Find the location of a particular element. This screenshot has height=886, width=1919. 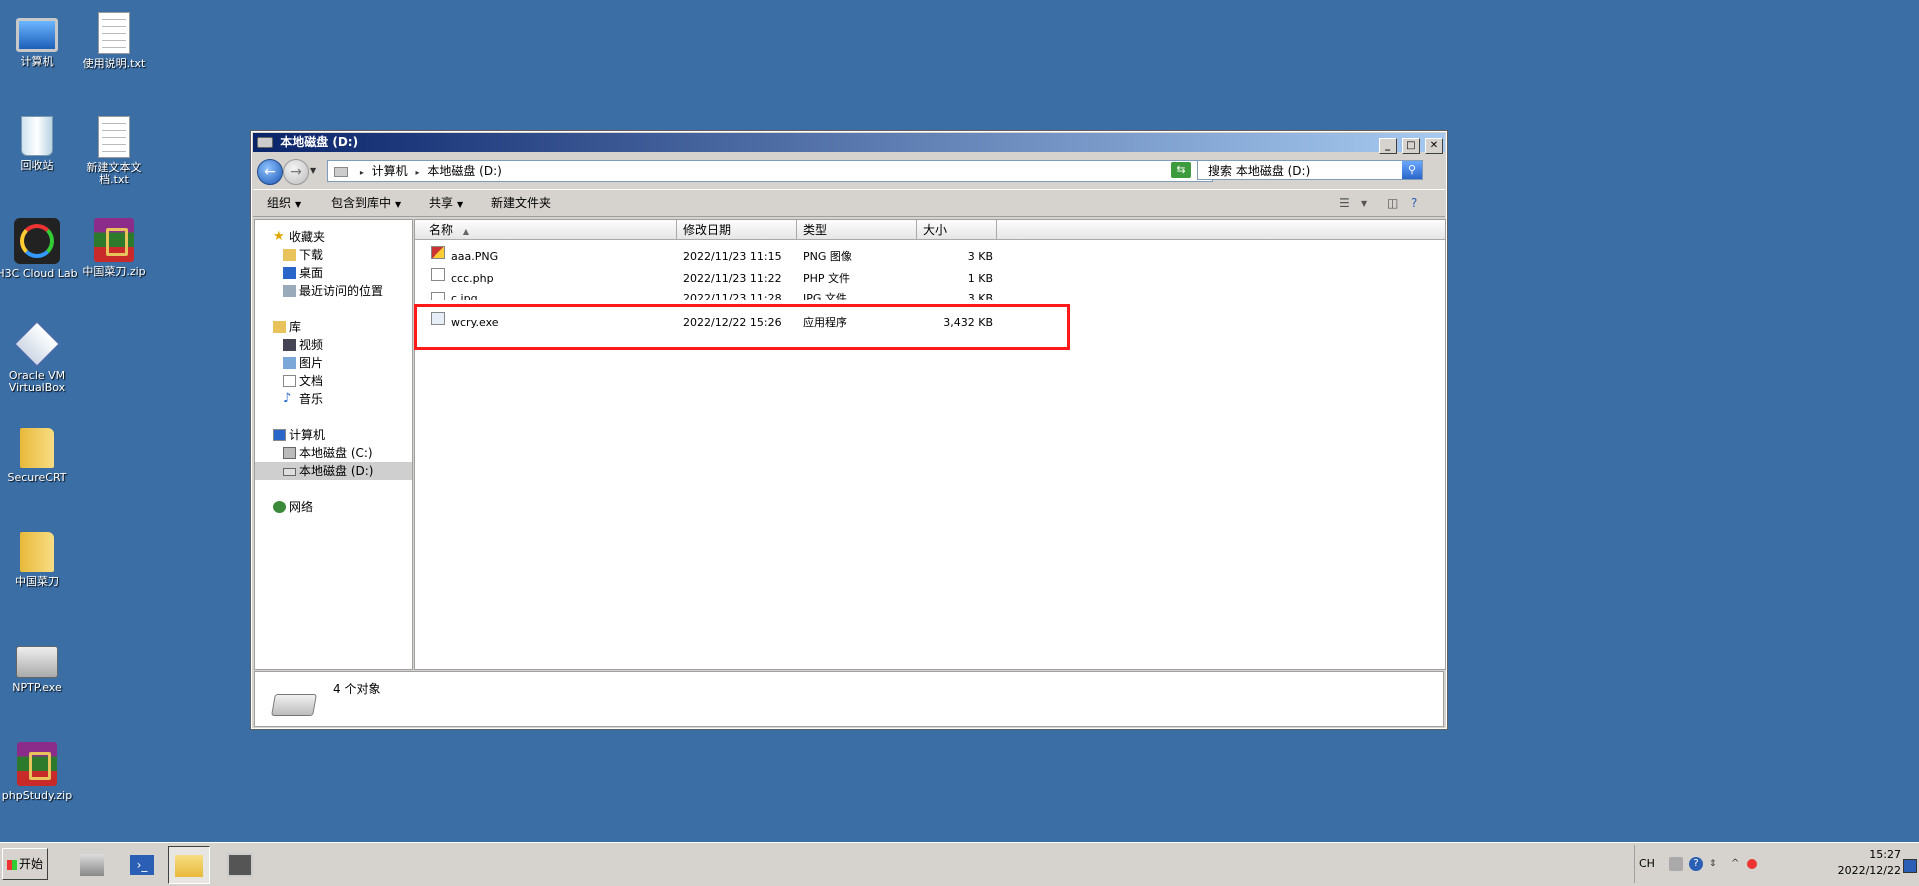

column-label: 大小 is located at coordinates (935, 230).